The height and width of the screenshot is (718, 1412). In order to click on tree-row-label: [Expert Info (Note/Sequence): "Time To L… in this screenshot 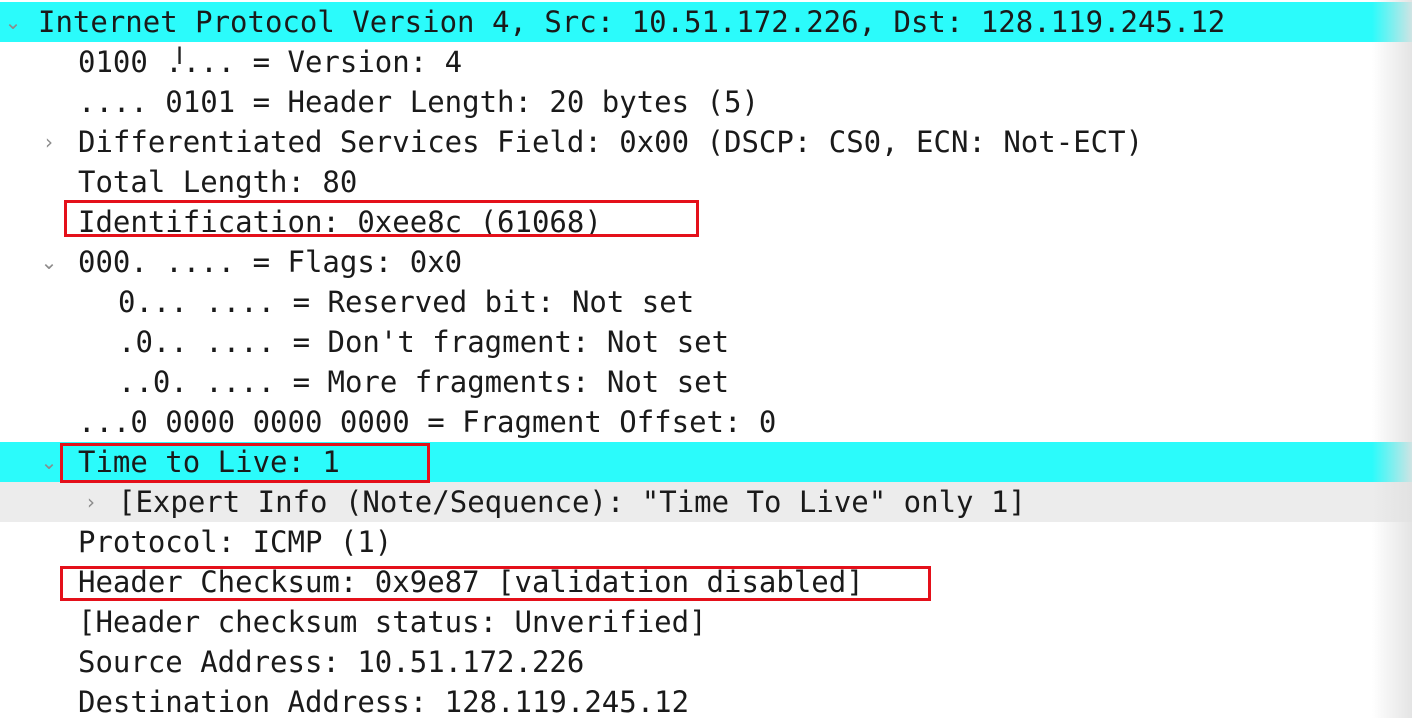, I will do `click(572, 502)`.